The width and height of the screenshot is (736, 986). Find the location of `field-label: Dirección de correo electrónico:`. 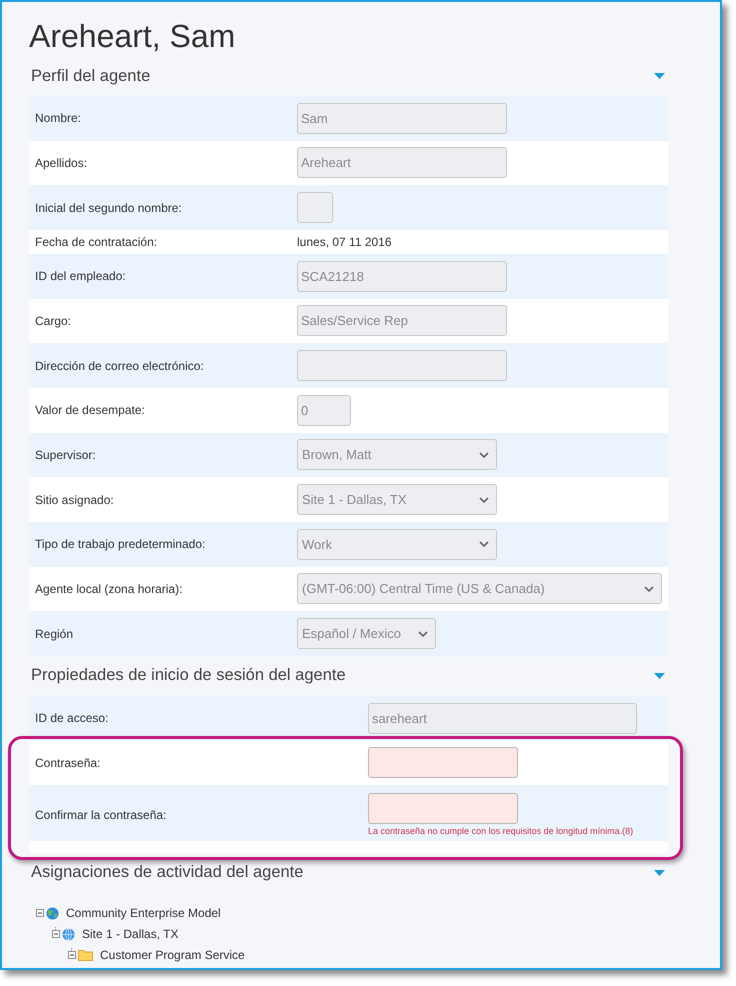

field-label: Dirección de correo electrónico: is located at coordinates (119, 365).